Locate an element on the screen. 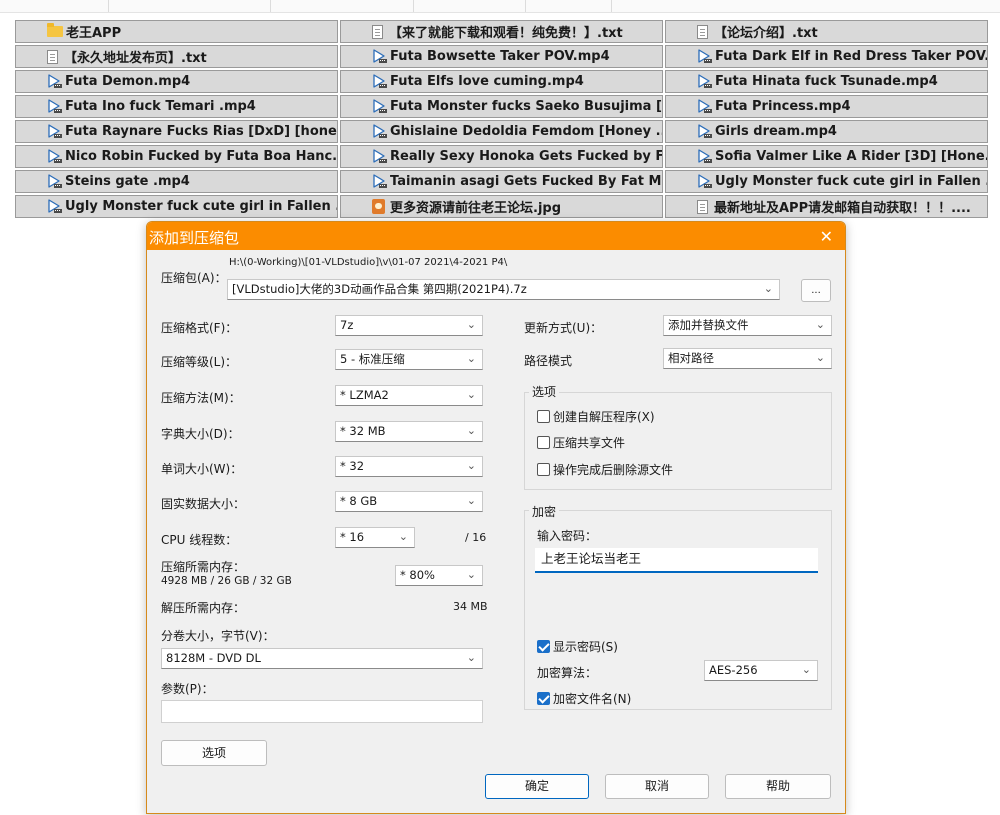 The height and width of the screenshot is (815, 1000). word-value: * 32 is located at coordinates (352, 466).